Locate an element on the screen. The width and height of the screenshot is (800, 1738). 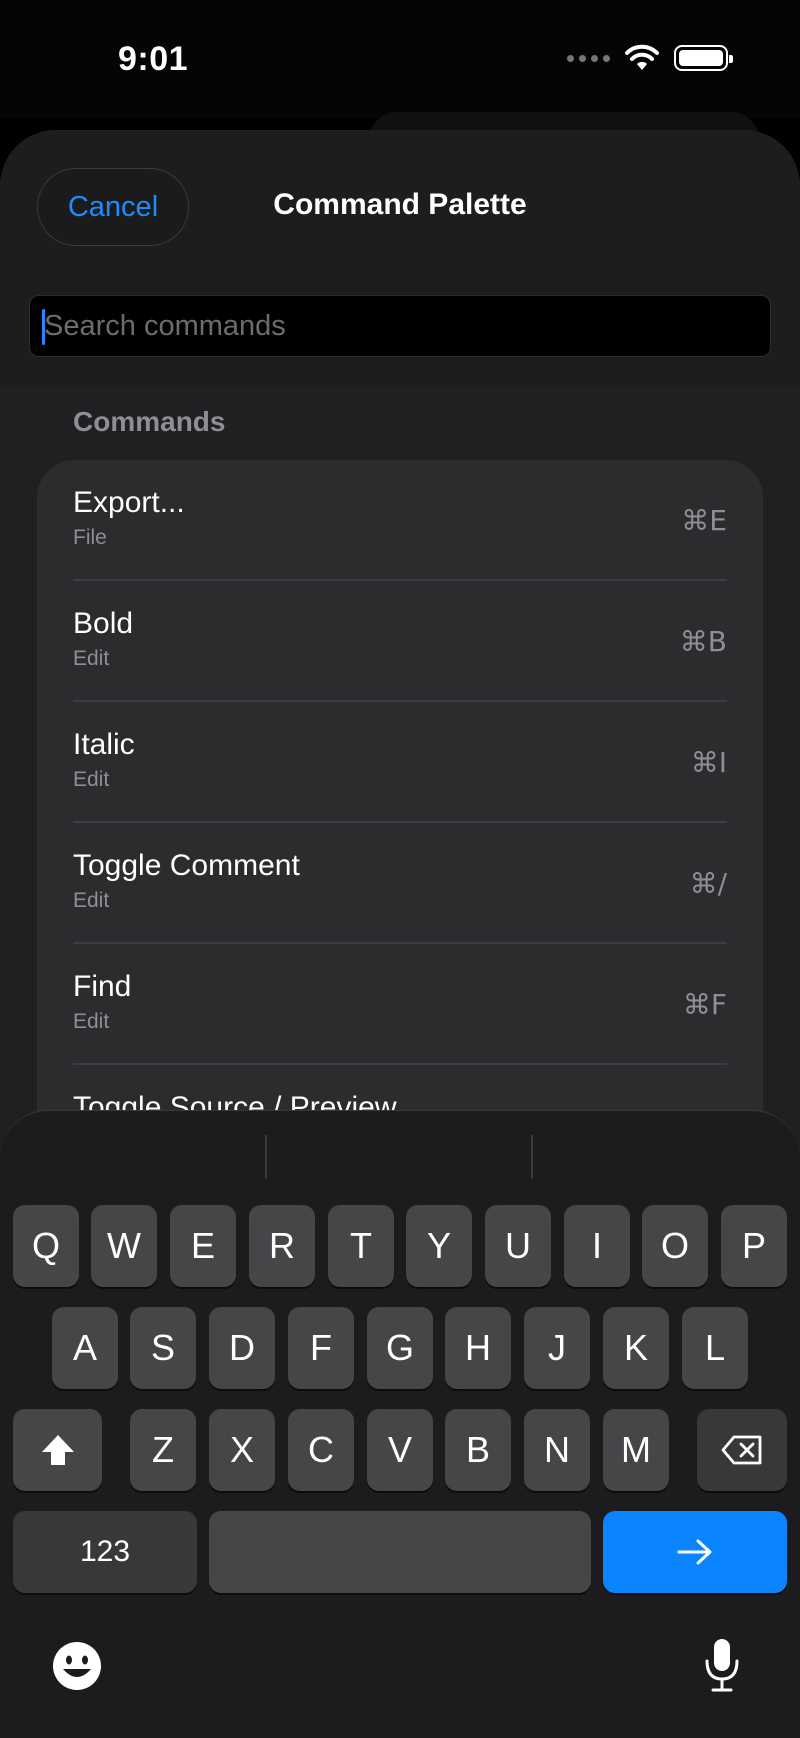
command-shortcut: ⌘F is located at coordinates (704, 1004).